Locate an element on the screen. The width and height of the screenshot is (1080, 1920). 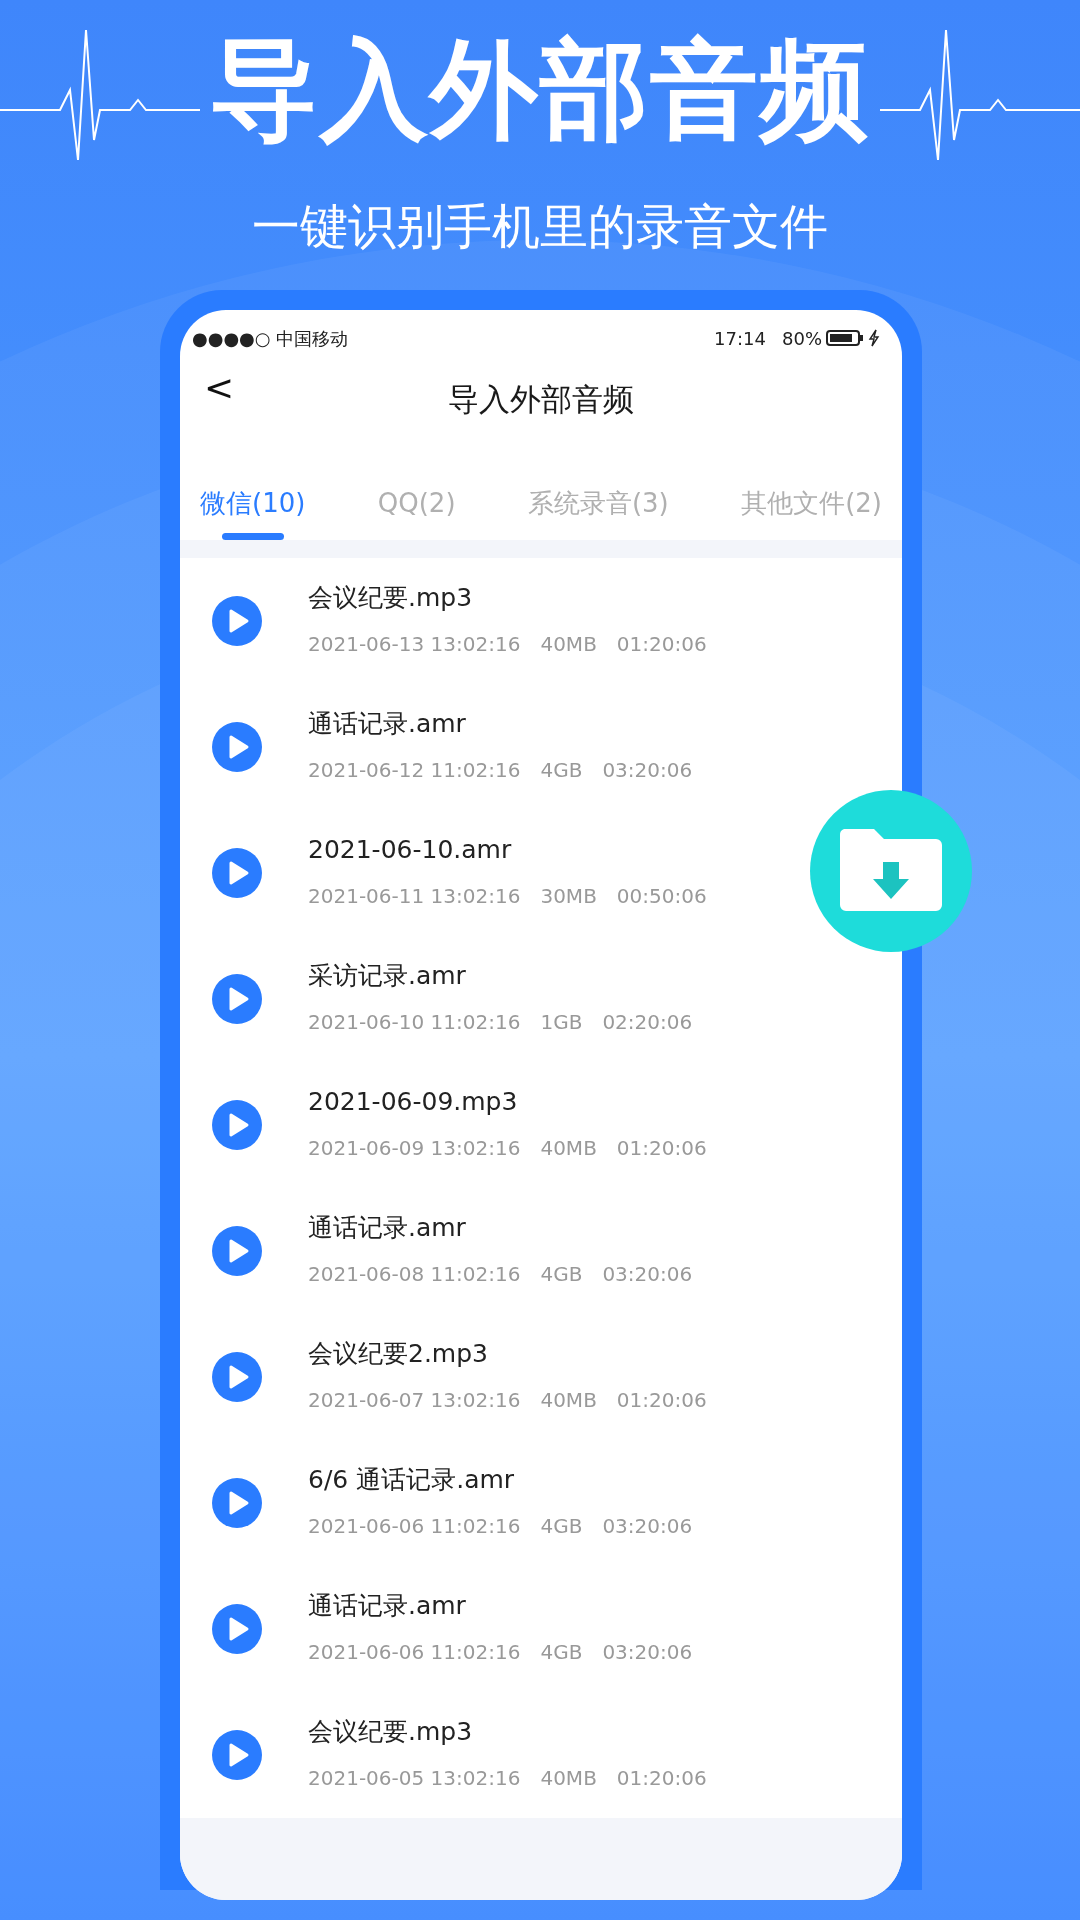
charging-icon is located at coordinates (874, 338).